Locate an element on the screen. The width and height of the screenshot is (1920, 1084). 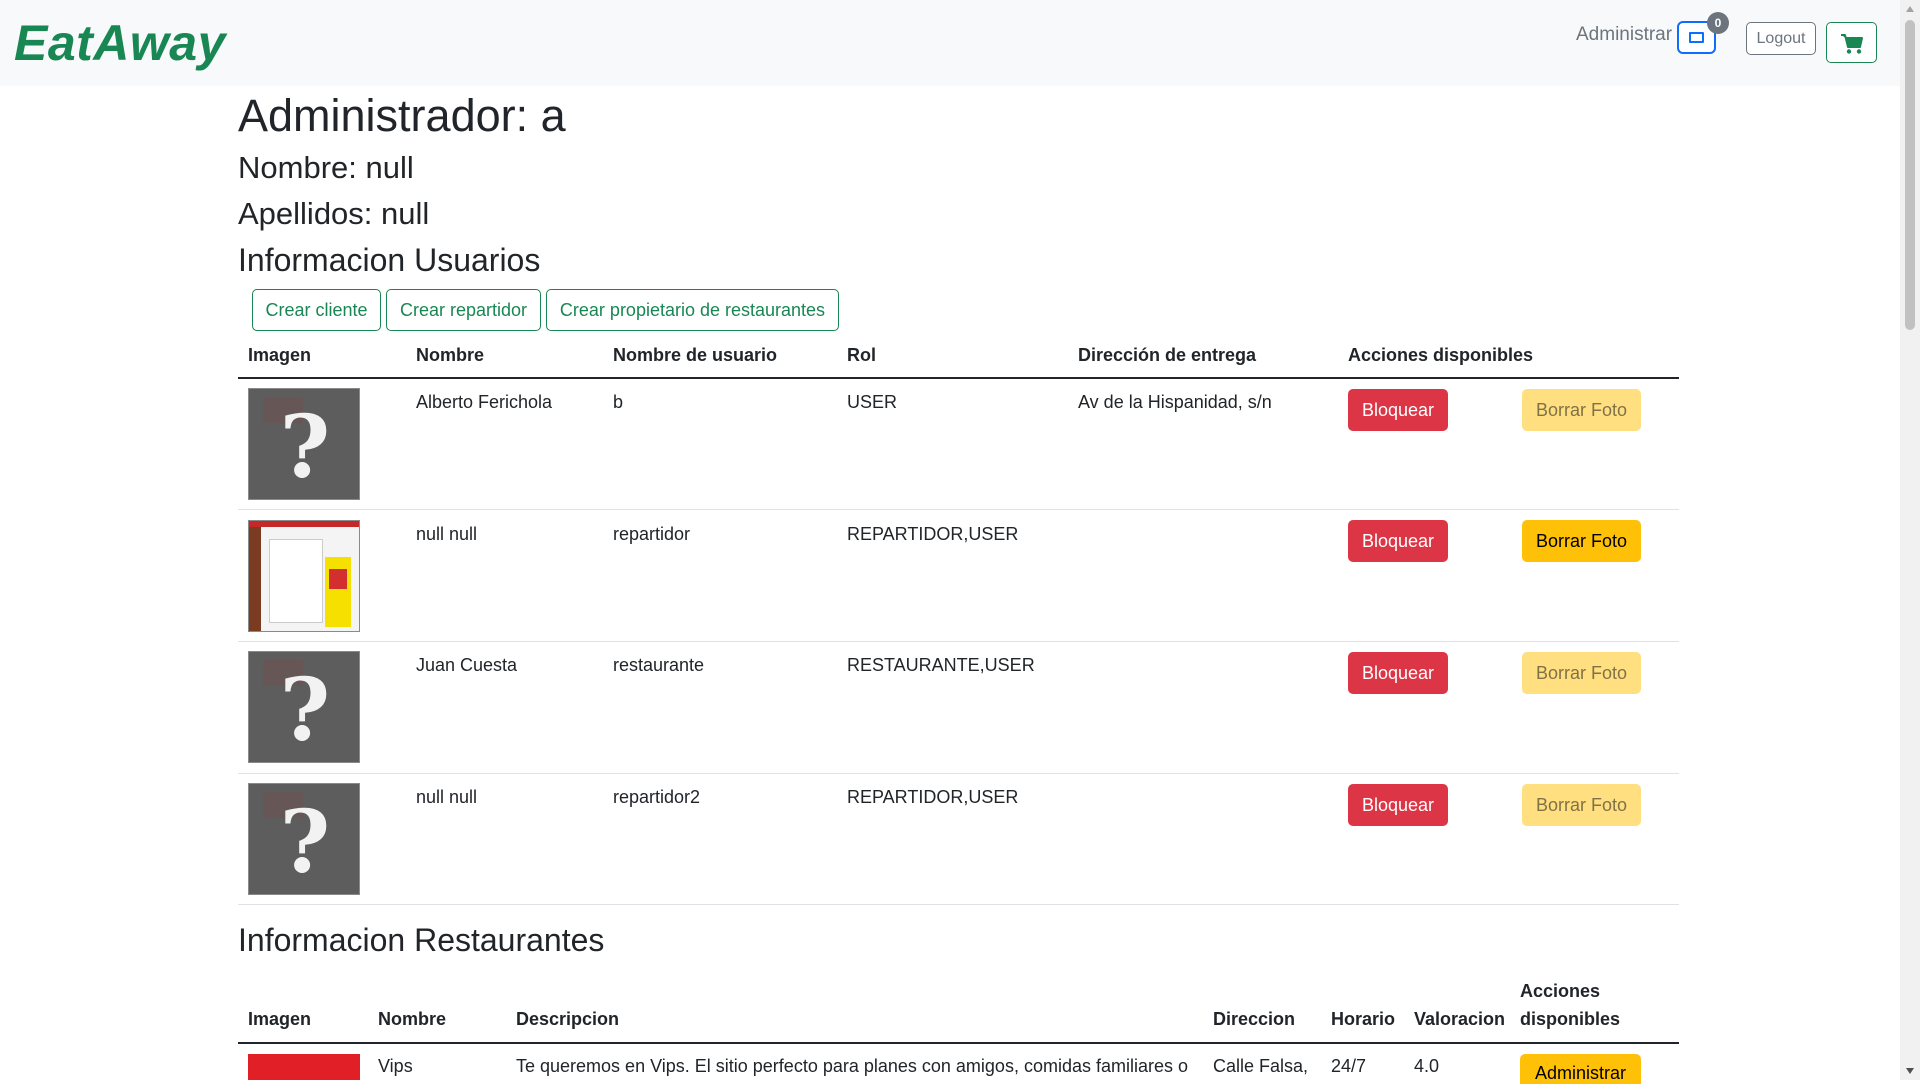
restaurant-image is located at coordinates (304, 1067).